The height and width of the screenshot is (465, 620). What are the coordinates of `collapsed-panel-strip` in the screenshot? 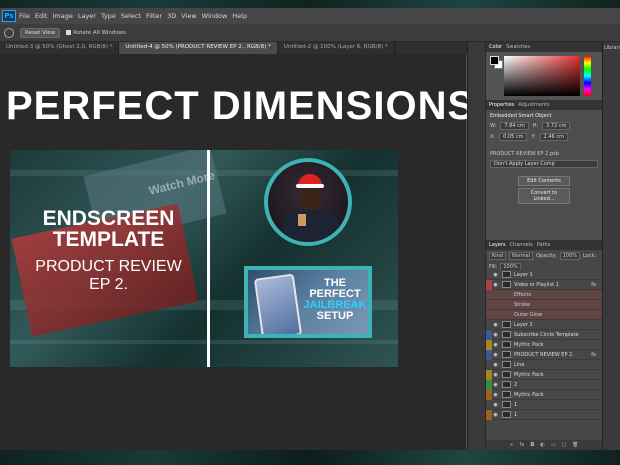 It's located at (476, 246).